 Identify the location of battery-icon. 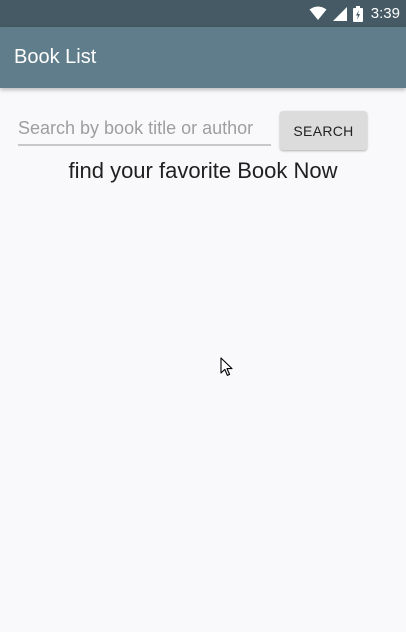
(357, 13).